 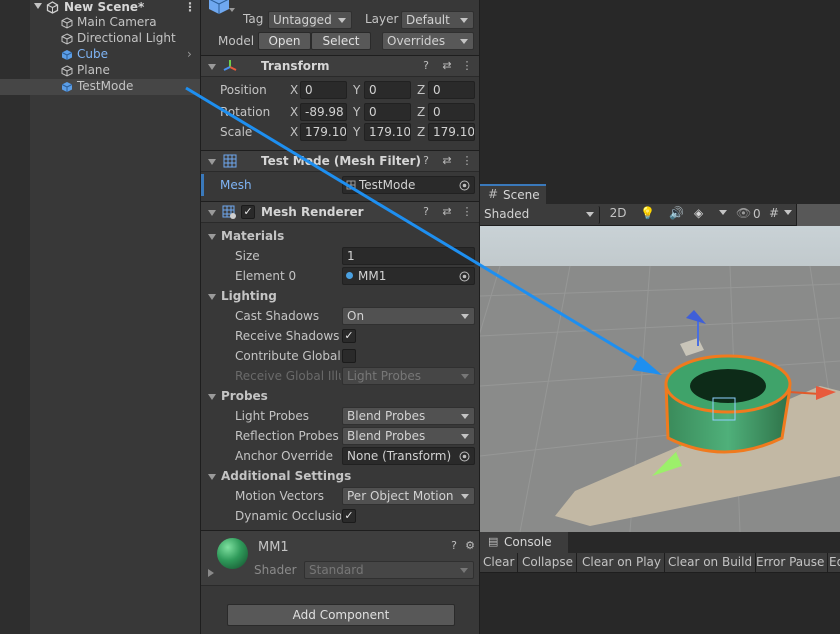 What do you see at coordinates (38, 6) in the screenshot?
I see `expand-arrow-icon` at bounding box center [38, 6].